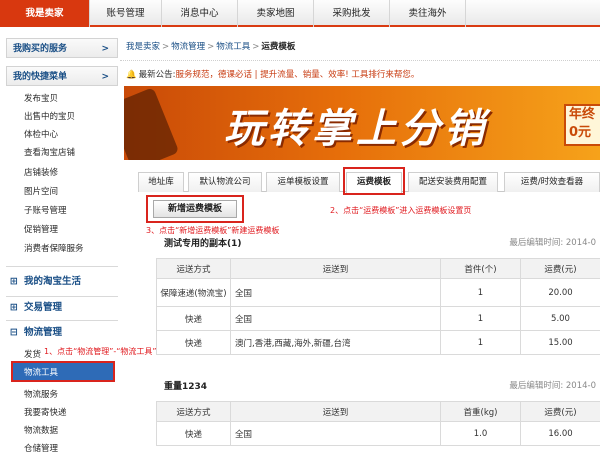  I want to click on highlight-box-add-button, so click(195, 209).